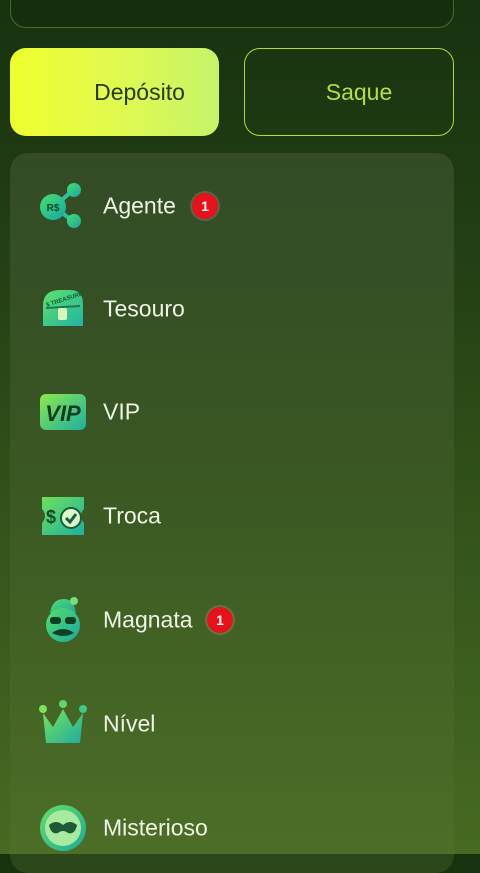  What do you see at coordinates (359, 91) in the screenshot?
I see `withdraw-button-label: Saque` at bounding box center [359, 91].